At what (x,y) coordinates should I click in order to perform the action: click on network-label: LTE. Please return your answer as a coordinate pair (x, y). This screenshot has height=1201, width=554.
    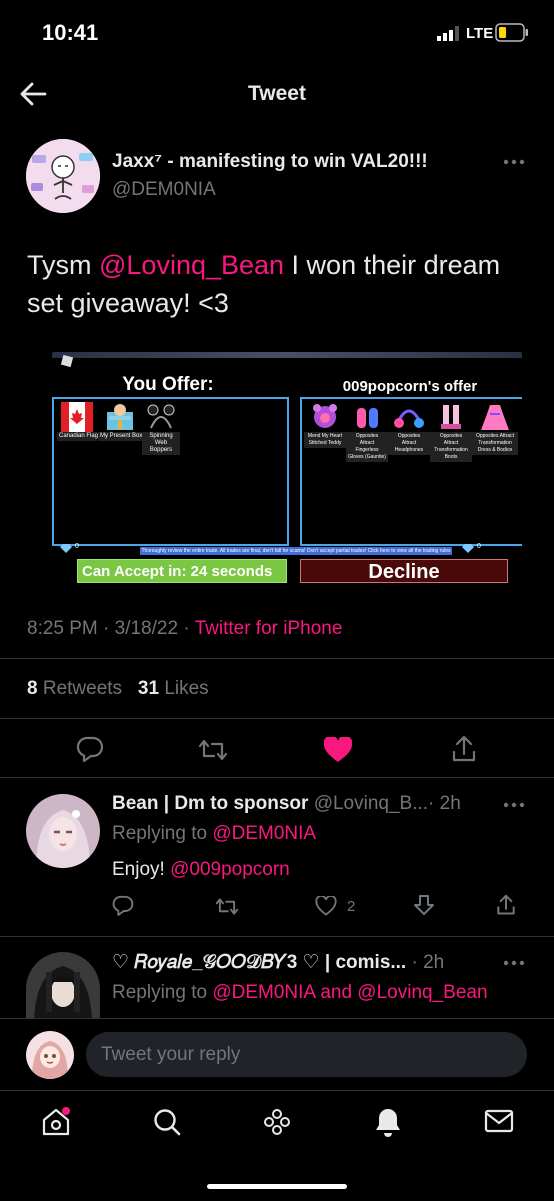
    Looking at the image, I should click on (480, 33).